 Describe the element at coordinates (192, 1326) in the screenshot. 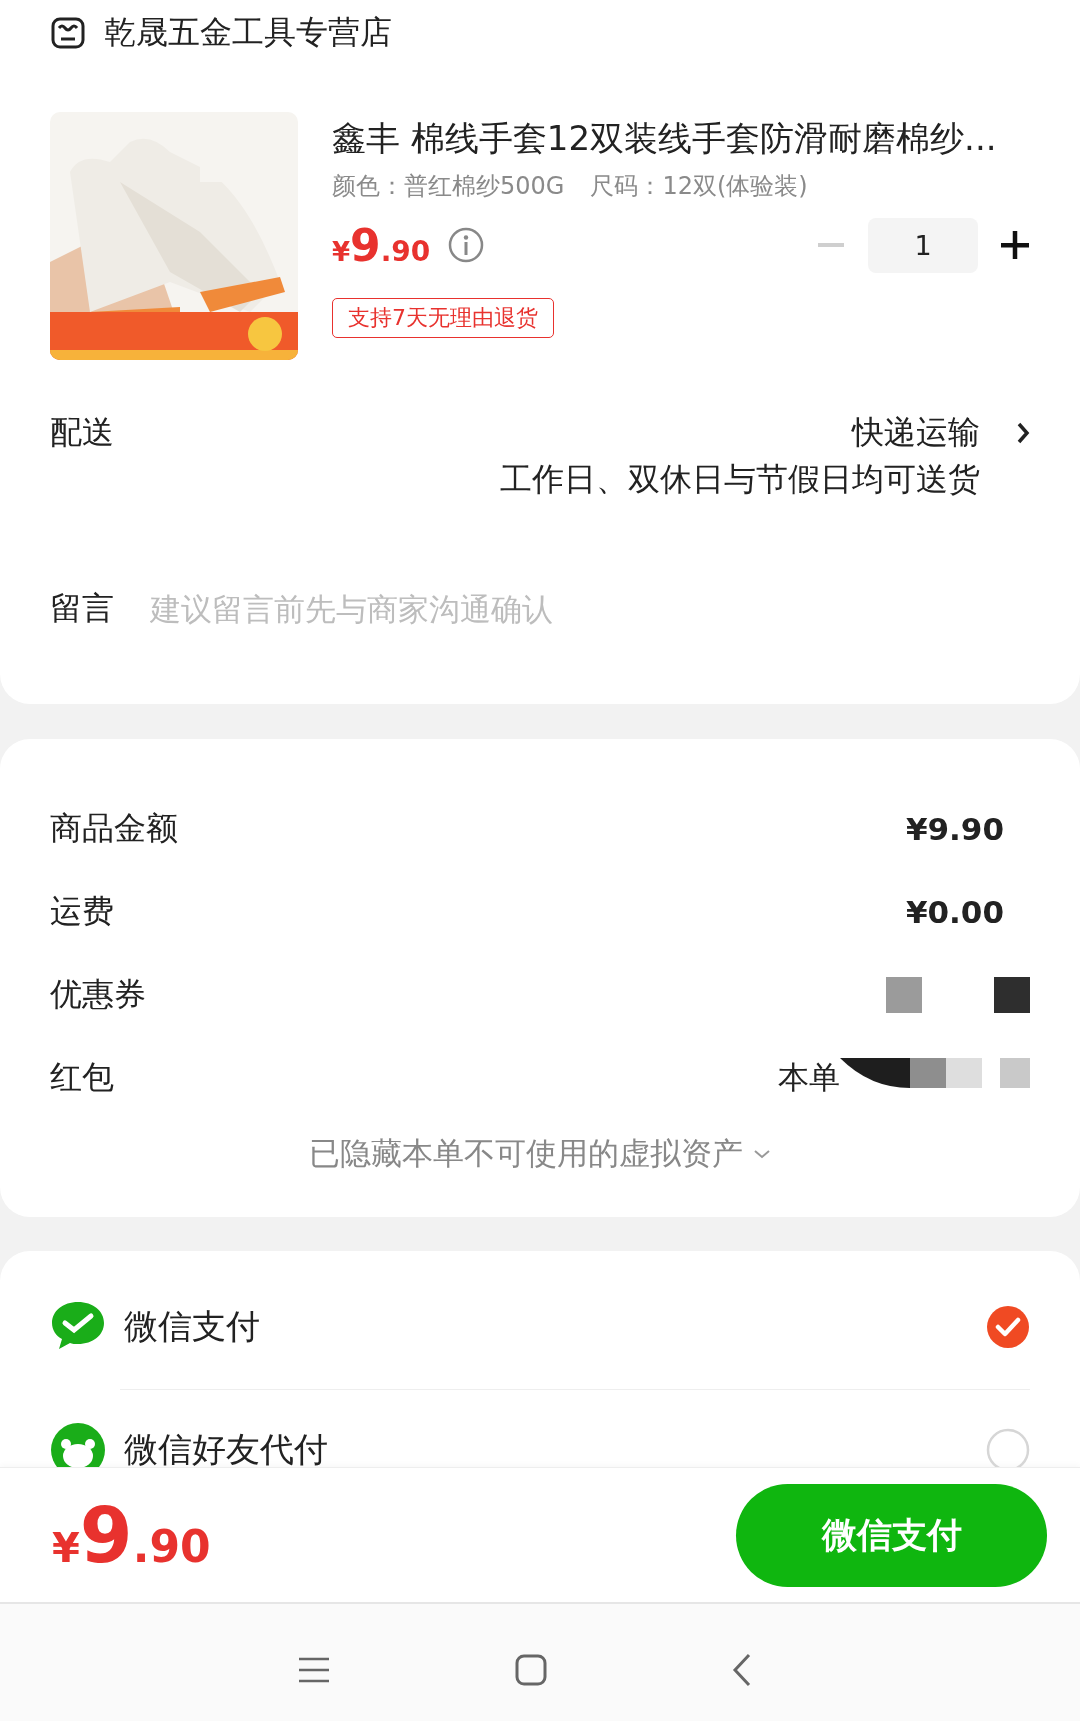

I see `payment-method-name: 微信支付` at that location.